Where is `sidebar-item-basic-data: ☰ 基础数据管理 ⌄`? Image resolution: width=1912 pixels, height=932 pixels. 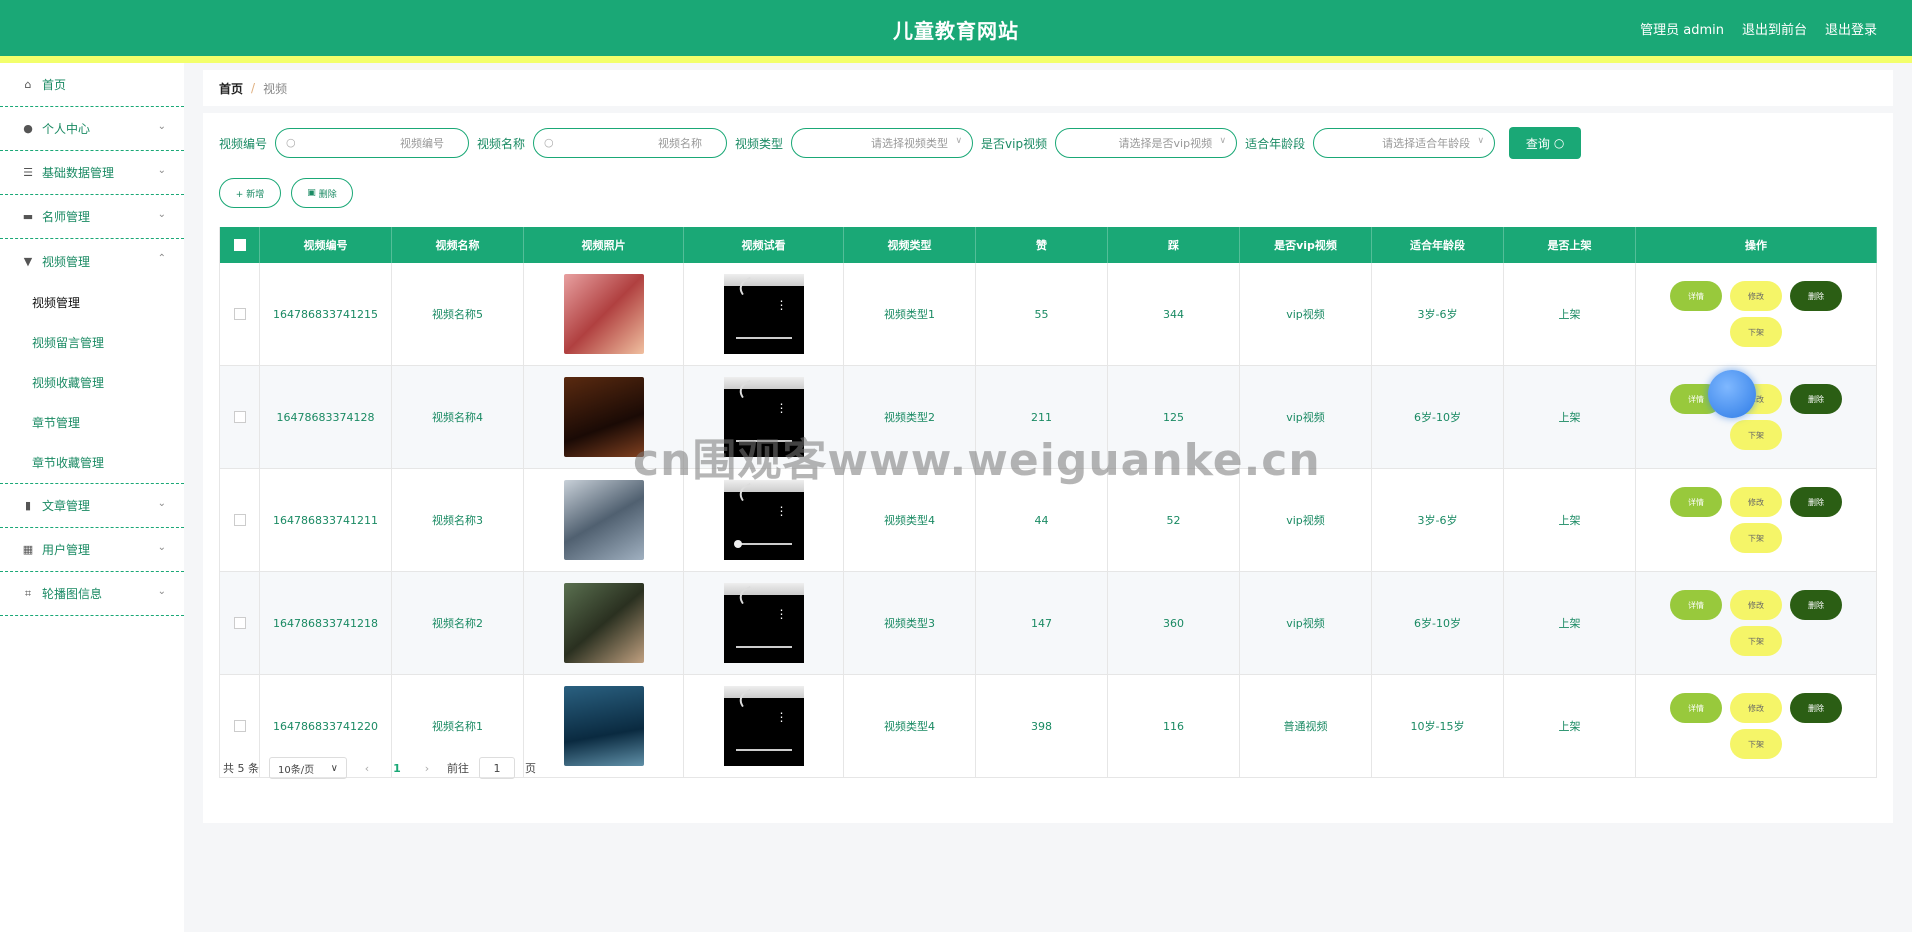 sidebar-item-basic-data: ☰ 基础数据管理 ⌄ is located at coordinates (92, 173).